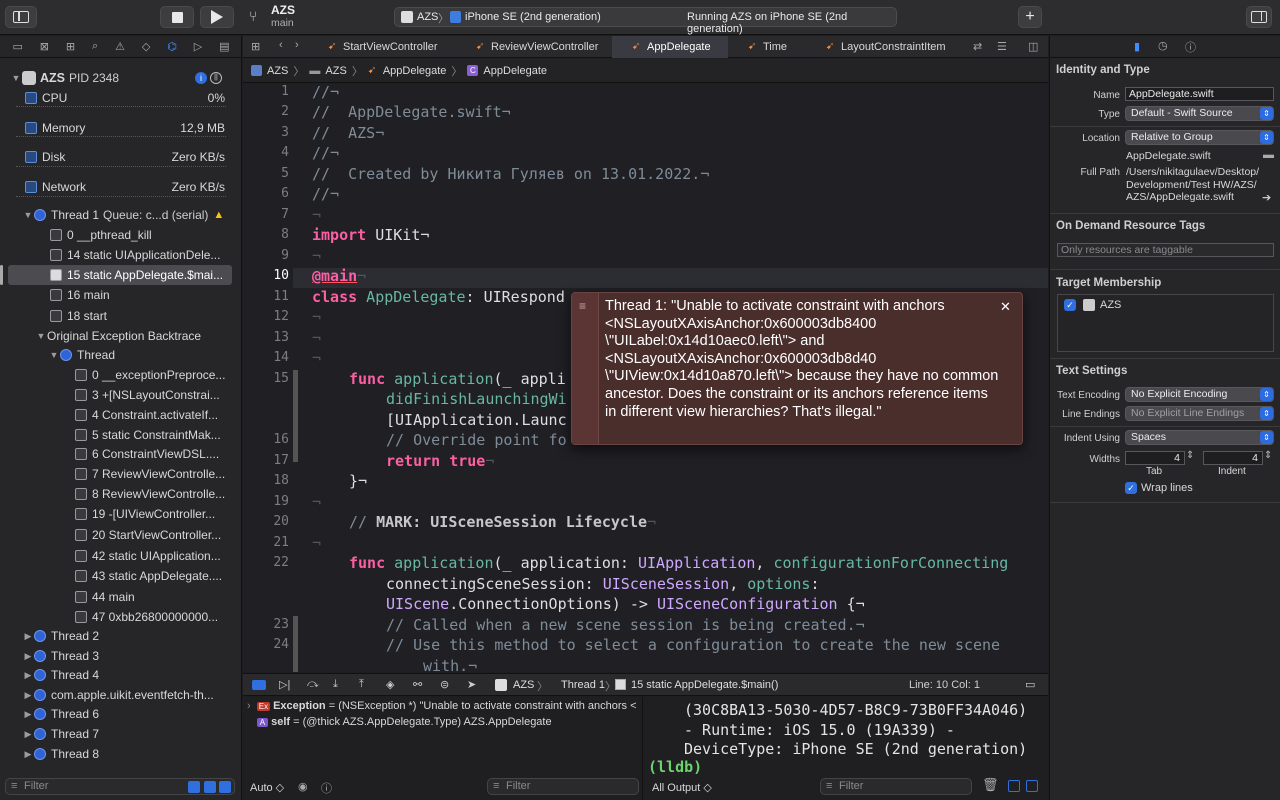  What do you see at coordinates (1266, 197) in the screenshot?
I see `reveal-arrow-icon: ➔` at bounding box center [1266, 197].